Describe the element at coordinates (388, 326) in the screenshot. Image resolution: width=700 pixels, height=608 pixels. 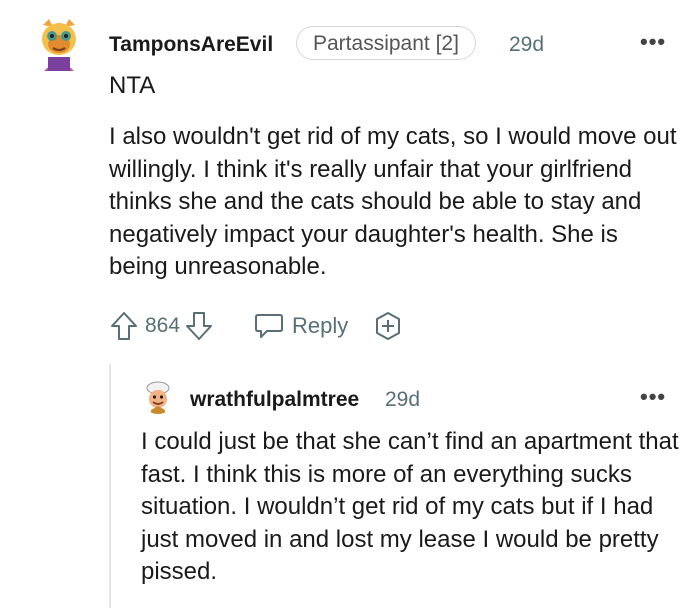
I see `plus-circle-icon` at that location.